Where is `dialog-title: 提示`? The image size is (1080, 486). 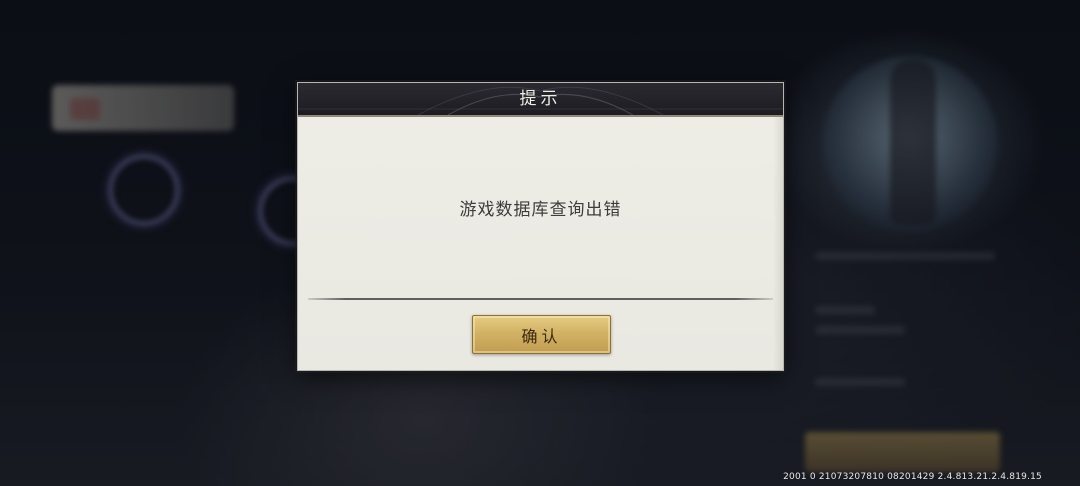
dialog-title: 提示 is located at coordinates (540, 99).